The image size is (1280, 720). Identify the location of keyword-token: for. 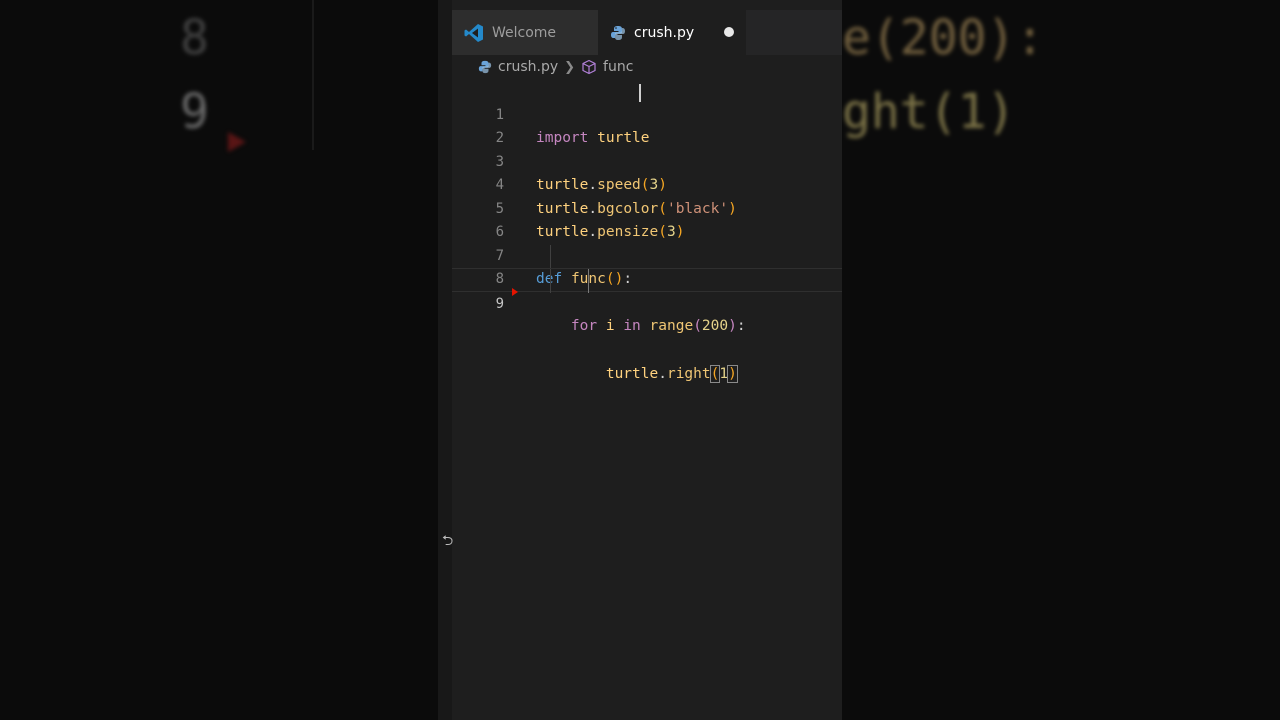
(584, 326).